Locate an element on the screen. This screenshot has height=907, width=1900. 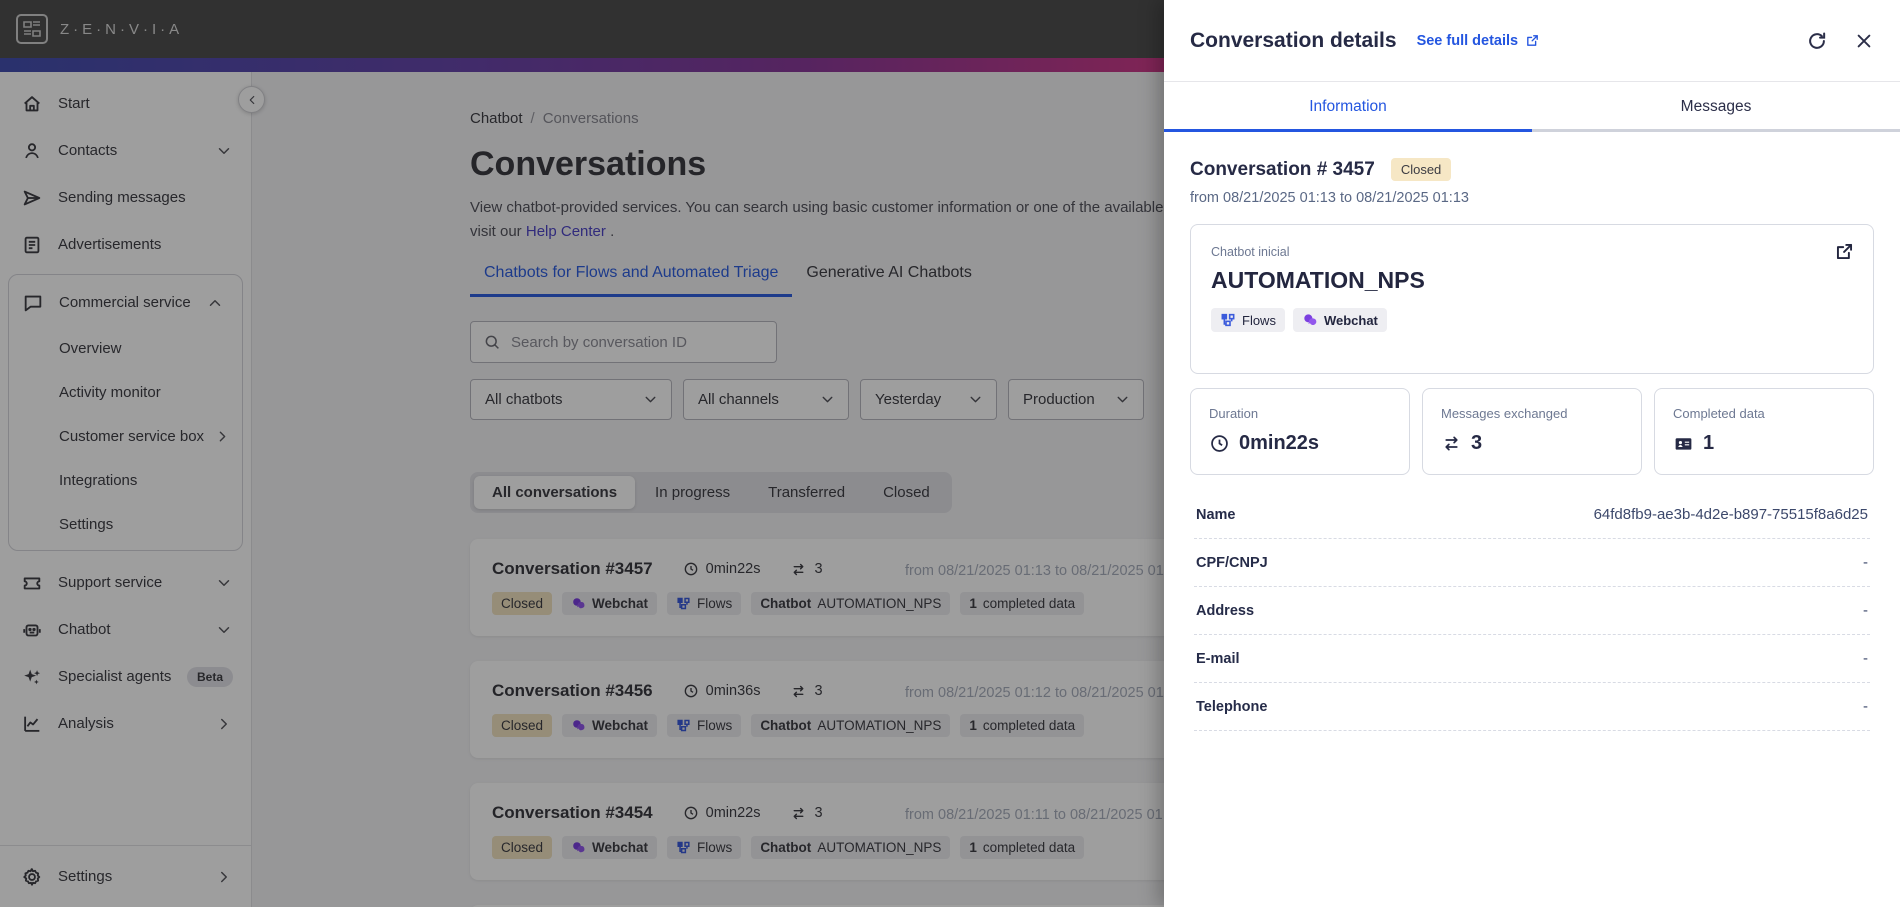
webchat-icon is located at coordinates (1310, 320).